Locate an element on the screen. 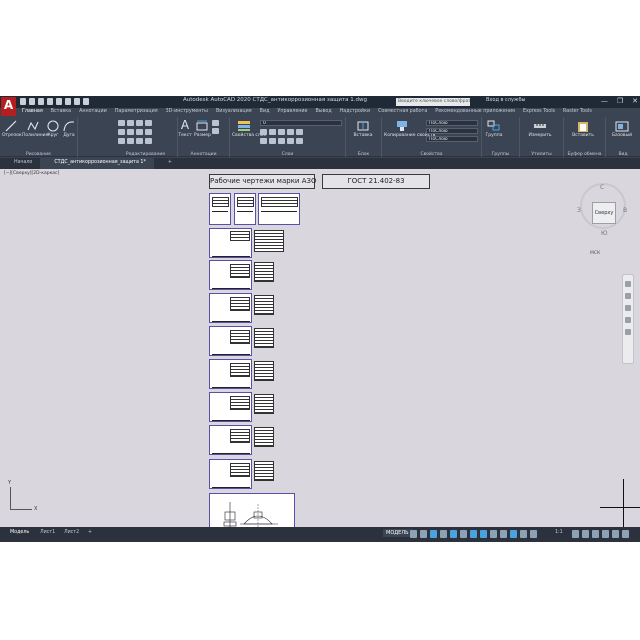 The width and height of the screenshot is (640, 640). compass-north: С is located at coordinates (602, 187).